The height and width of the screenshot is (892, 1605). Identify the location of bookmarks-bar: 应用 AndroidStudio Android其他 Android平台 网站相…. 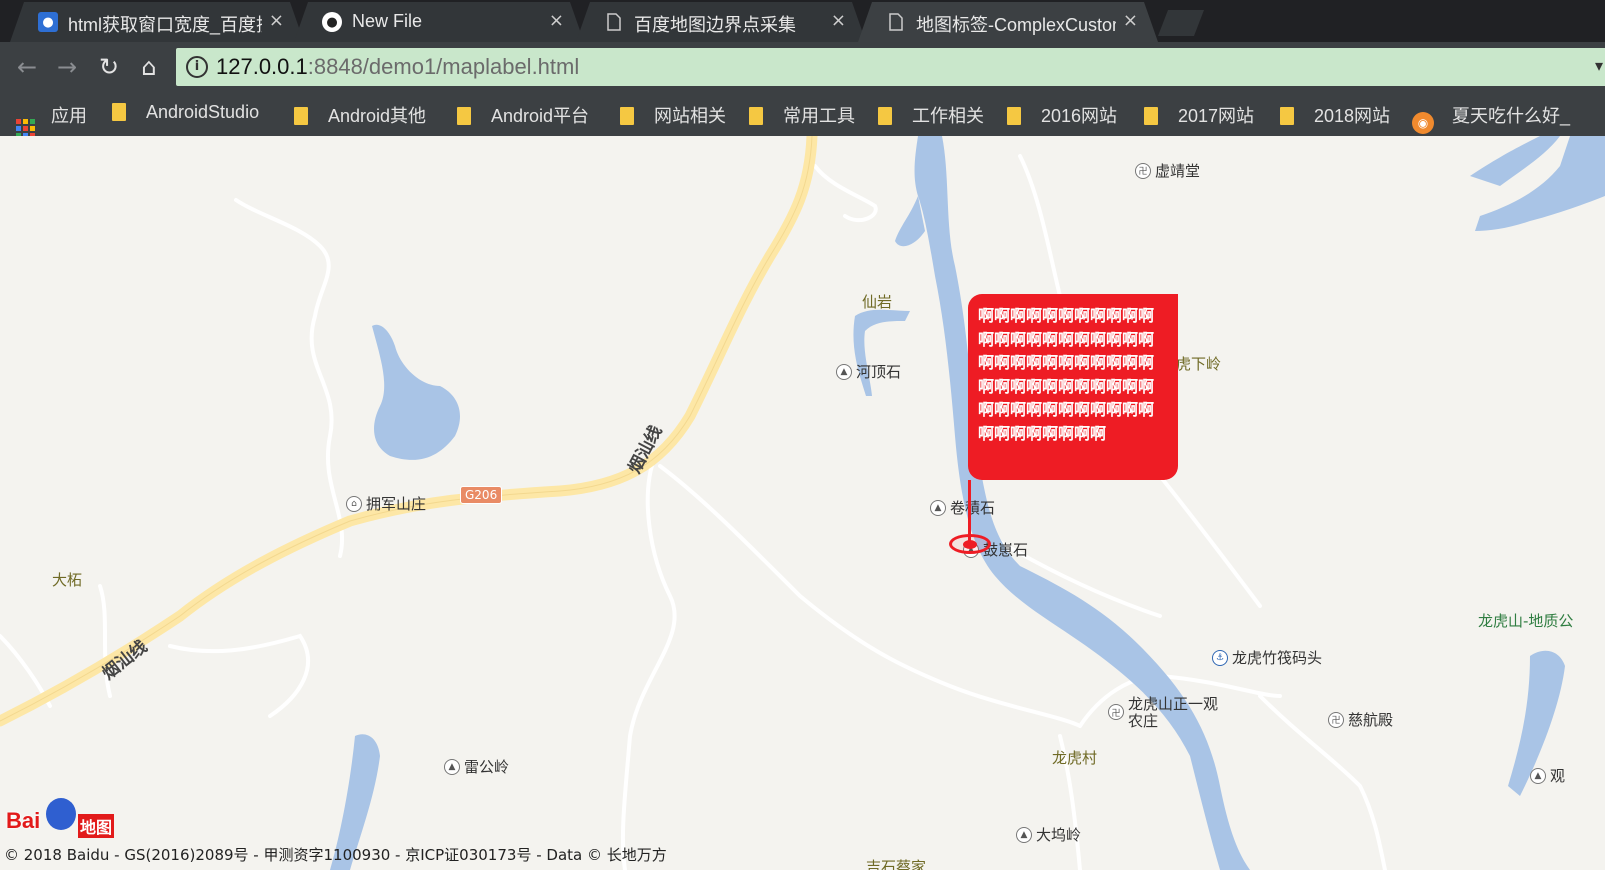
(802, 114).